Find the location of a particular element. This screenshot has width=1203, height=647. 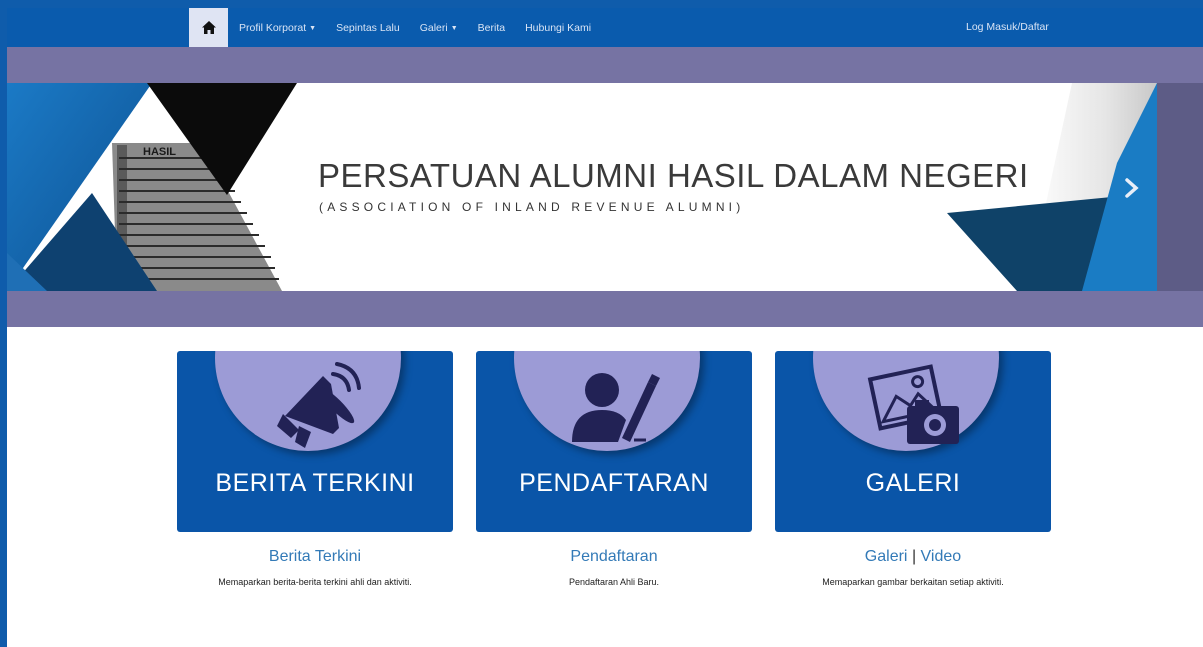

megaphone-icon is located at coordinates (319, 405).